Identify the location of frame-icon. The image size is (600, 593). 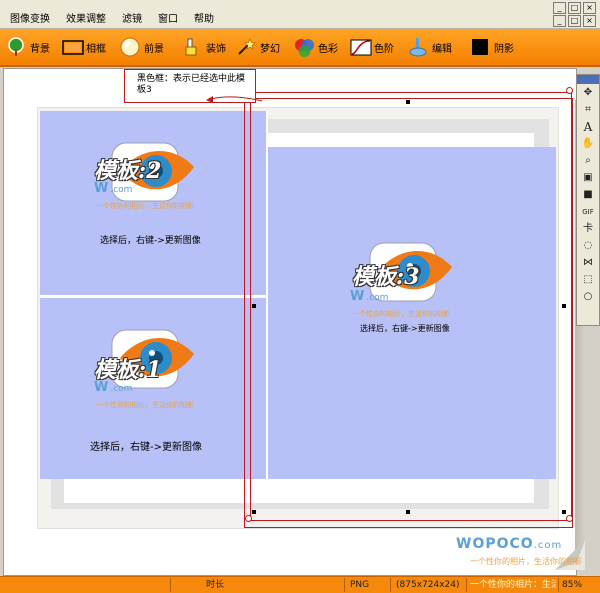
(73, 47).